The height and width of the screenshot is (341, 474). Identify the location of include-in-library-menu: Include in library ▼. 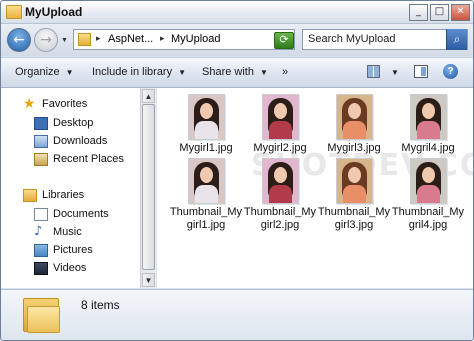
(139, 72).